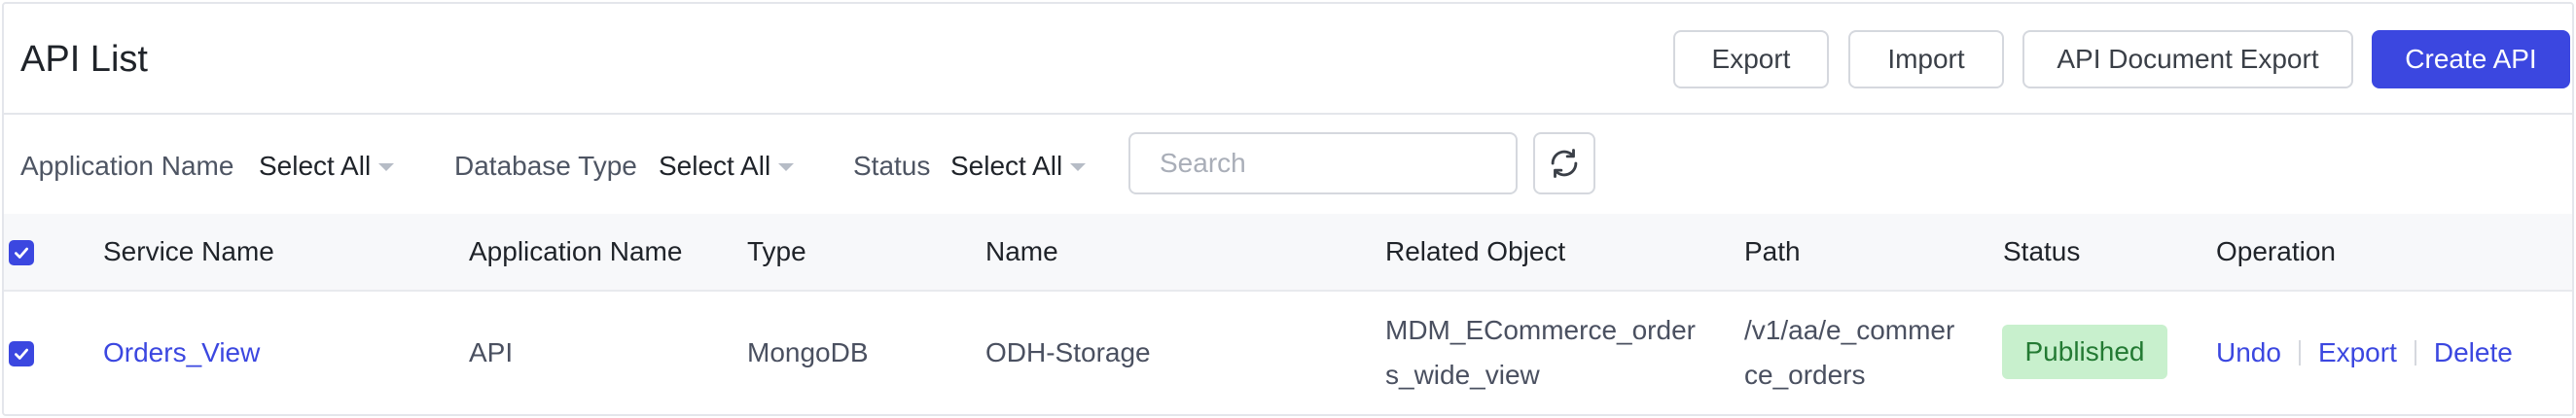 This screenshot has height=418, width=2576. Describe the element at coordinates (1068, 352) in the screenshot. I see `name-cell: ODH-Storage` at that location.